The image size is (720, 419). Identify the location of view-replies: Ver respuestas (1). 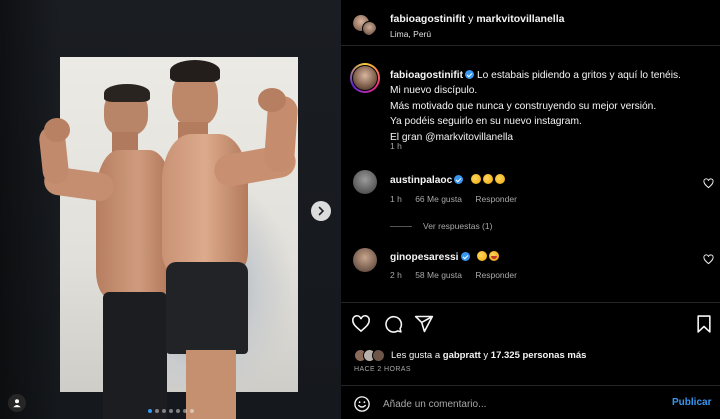
(441, 226).